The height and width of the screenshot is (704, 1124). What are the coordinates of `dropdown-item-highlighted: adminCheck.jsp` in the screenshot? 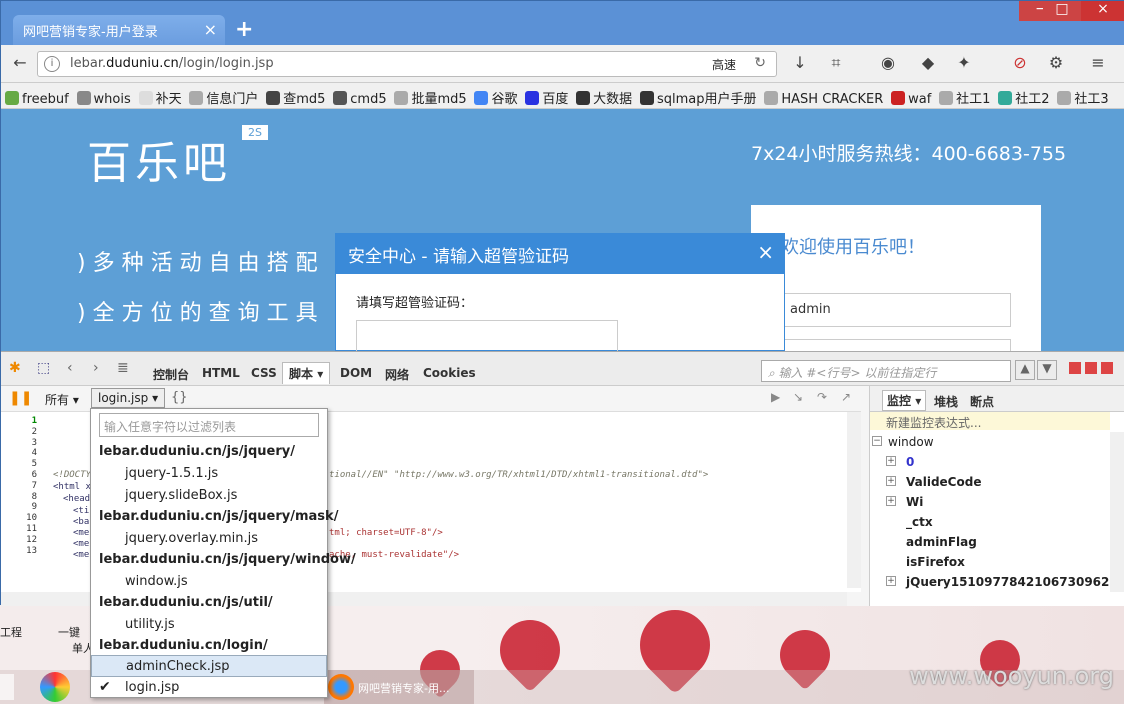 It's located at (209, 666).